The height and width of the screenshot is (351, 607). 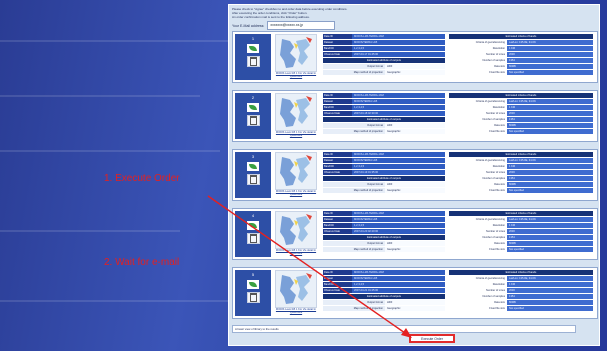 What do you see at coordinates (301, 25) in the screenshot?
I see `email-field` at bounding box center [301, 25].